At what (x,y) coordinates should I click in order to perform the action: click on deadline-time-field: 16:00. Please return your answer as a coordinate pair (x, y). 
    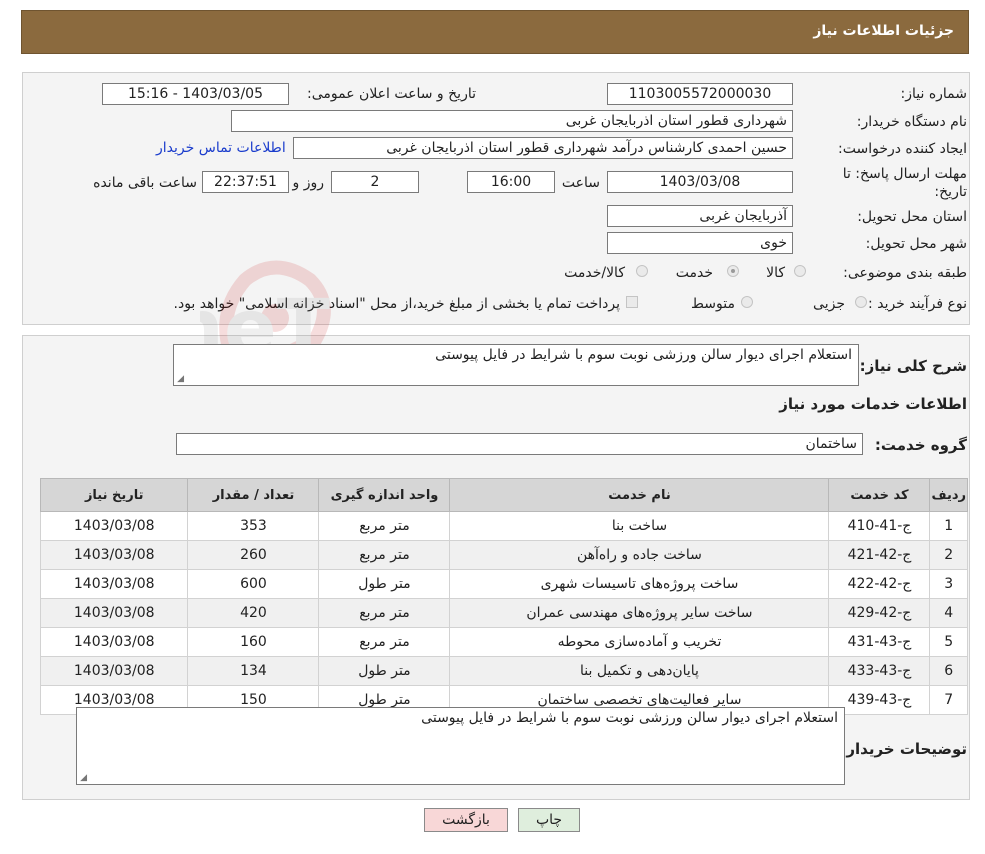
    Looking at the image, I should click on (511, 182).